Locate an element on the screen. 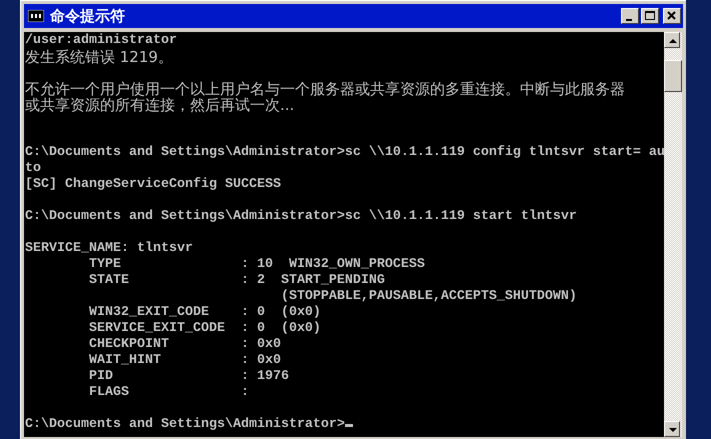 This screenshot has height=439, width=711. text-cursor is located at coordinates (348, 425).